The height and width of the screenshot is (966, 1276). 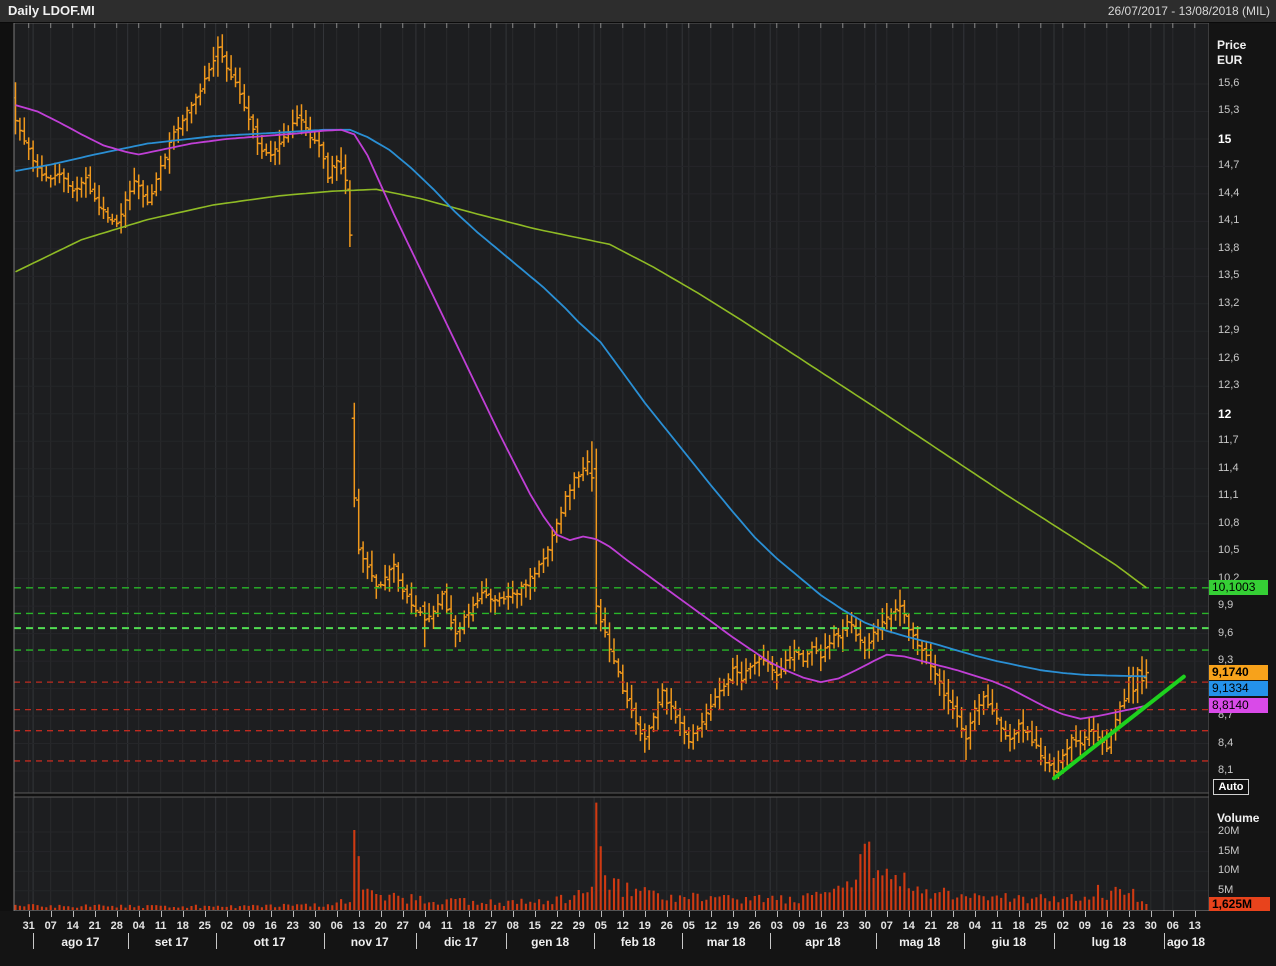 I want to click on week-label-18-45: 18, so click(x=1018, y=926).